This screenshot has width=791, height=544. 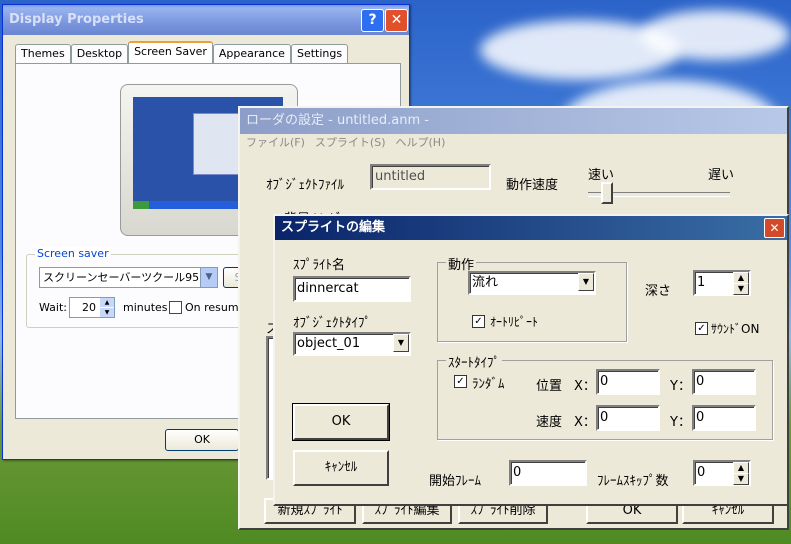 What do you see at coordinates (724, 382) in the screenshot?
I see `position-y-input: 0` at bounding box center [724, 382].